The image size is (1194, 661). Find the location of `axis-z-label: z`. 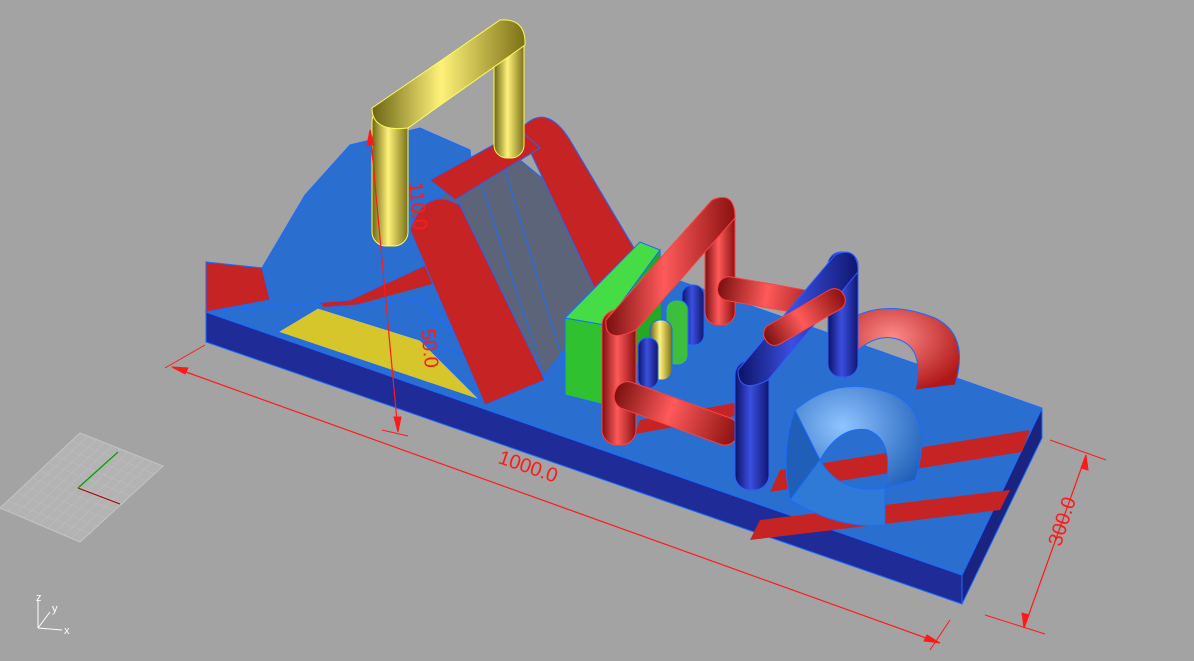

axis-z-label: z is located at coordinates (39, 598).